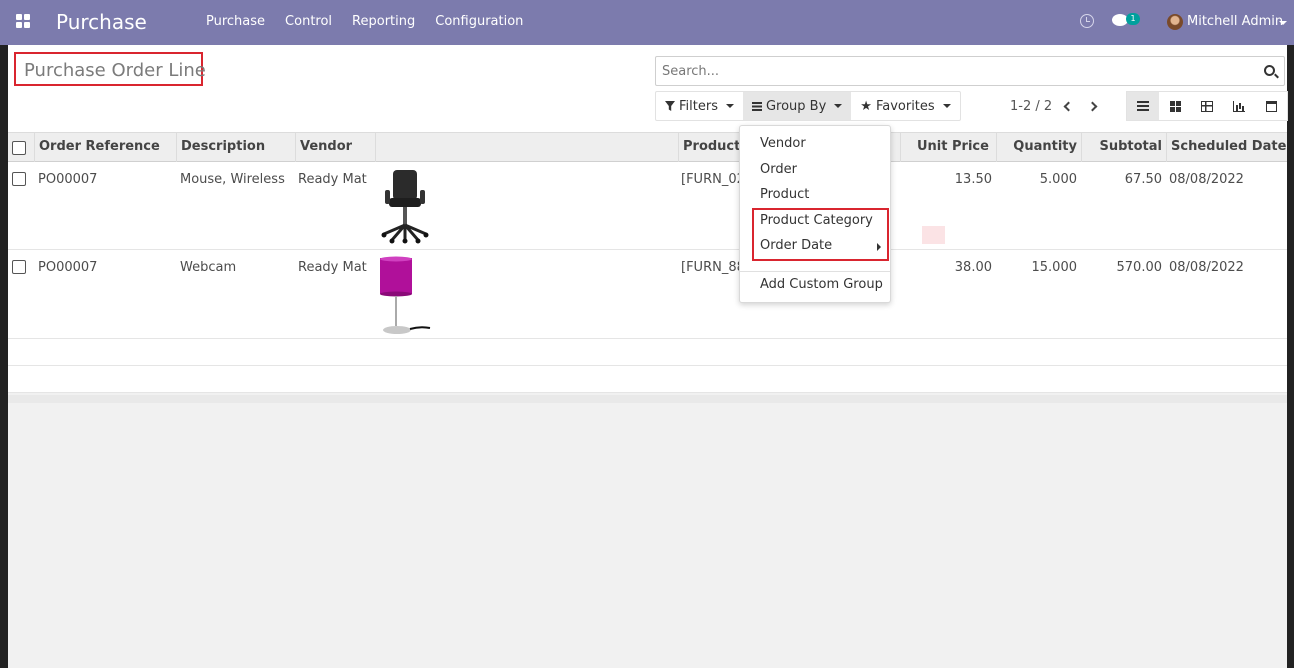  Describe the element at coordinates (815, 271) in the screenshot. I see `dropdown-divider` at that location.